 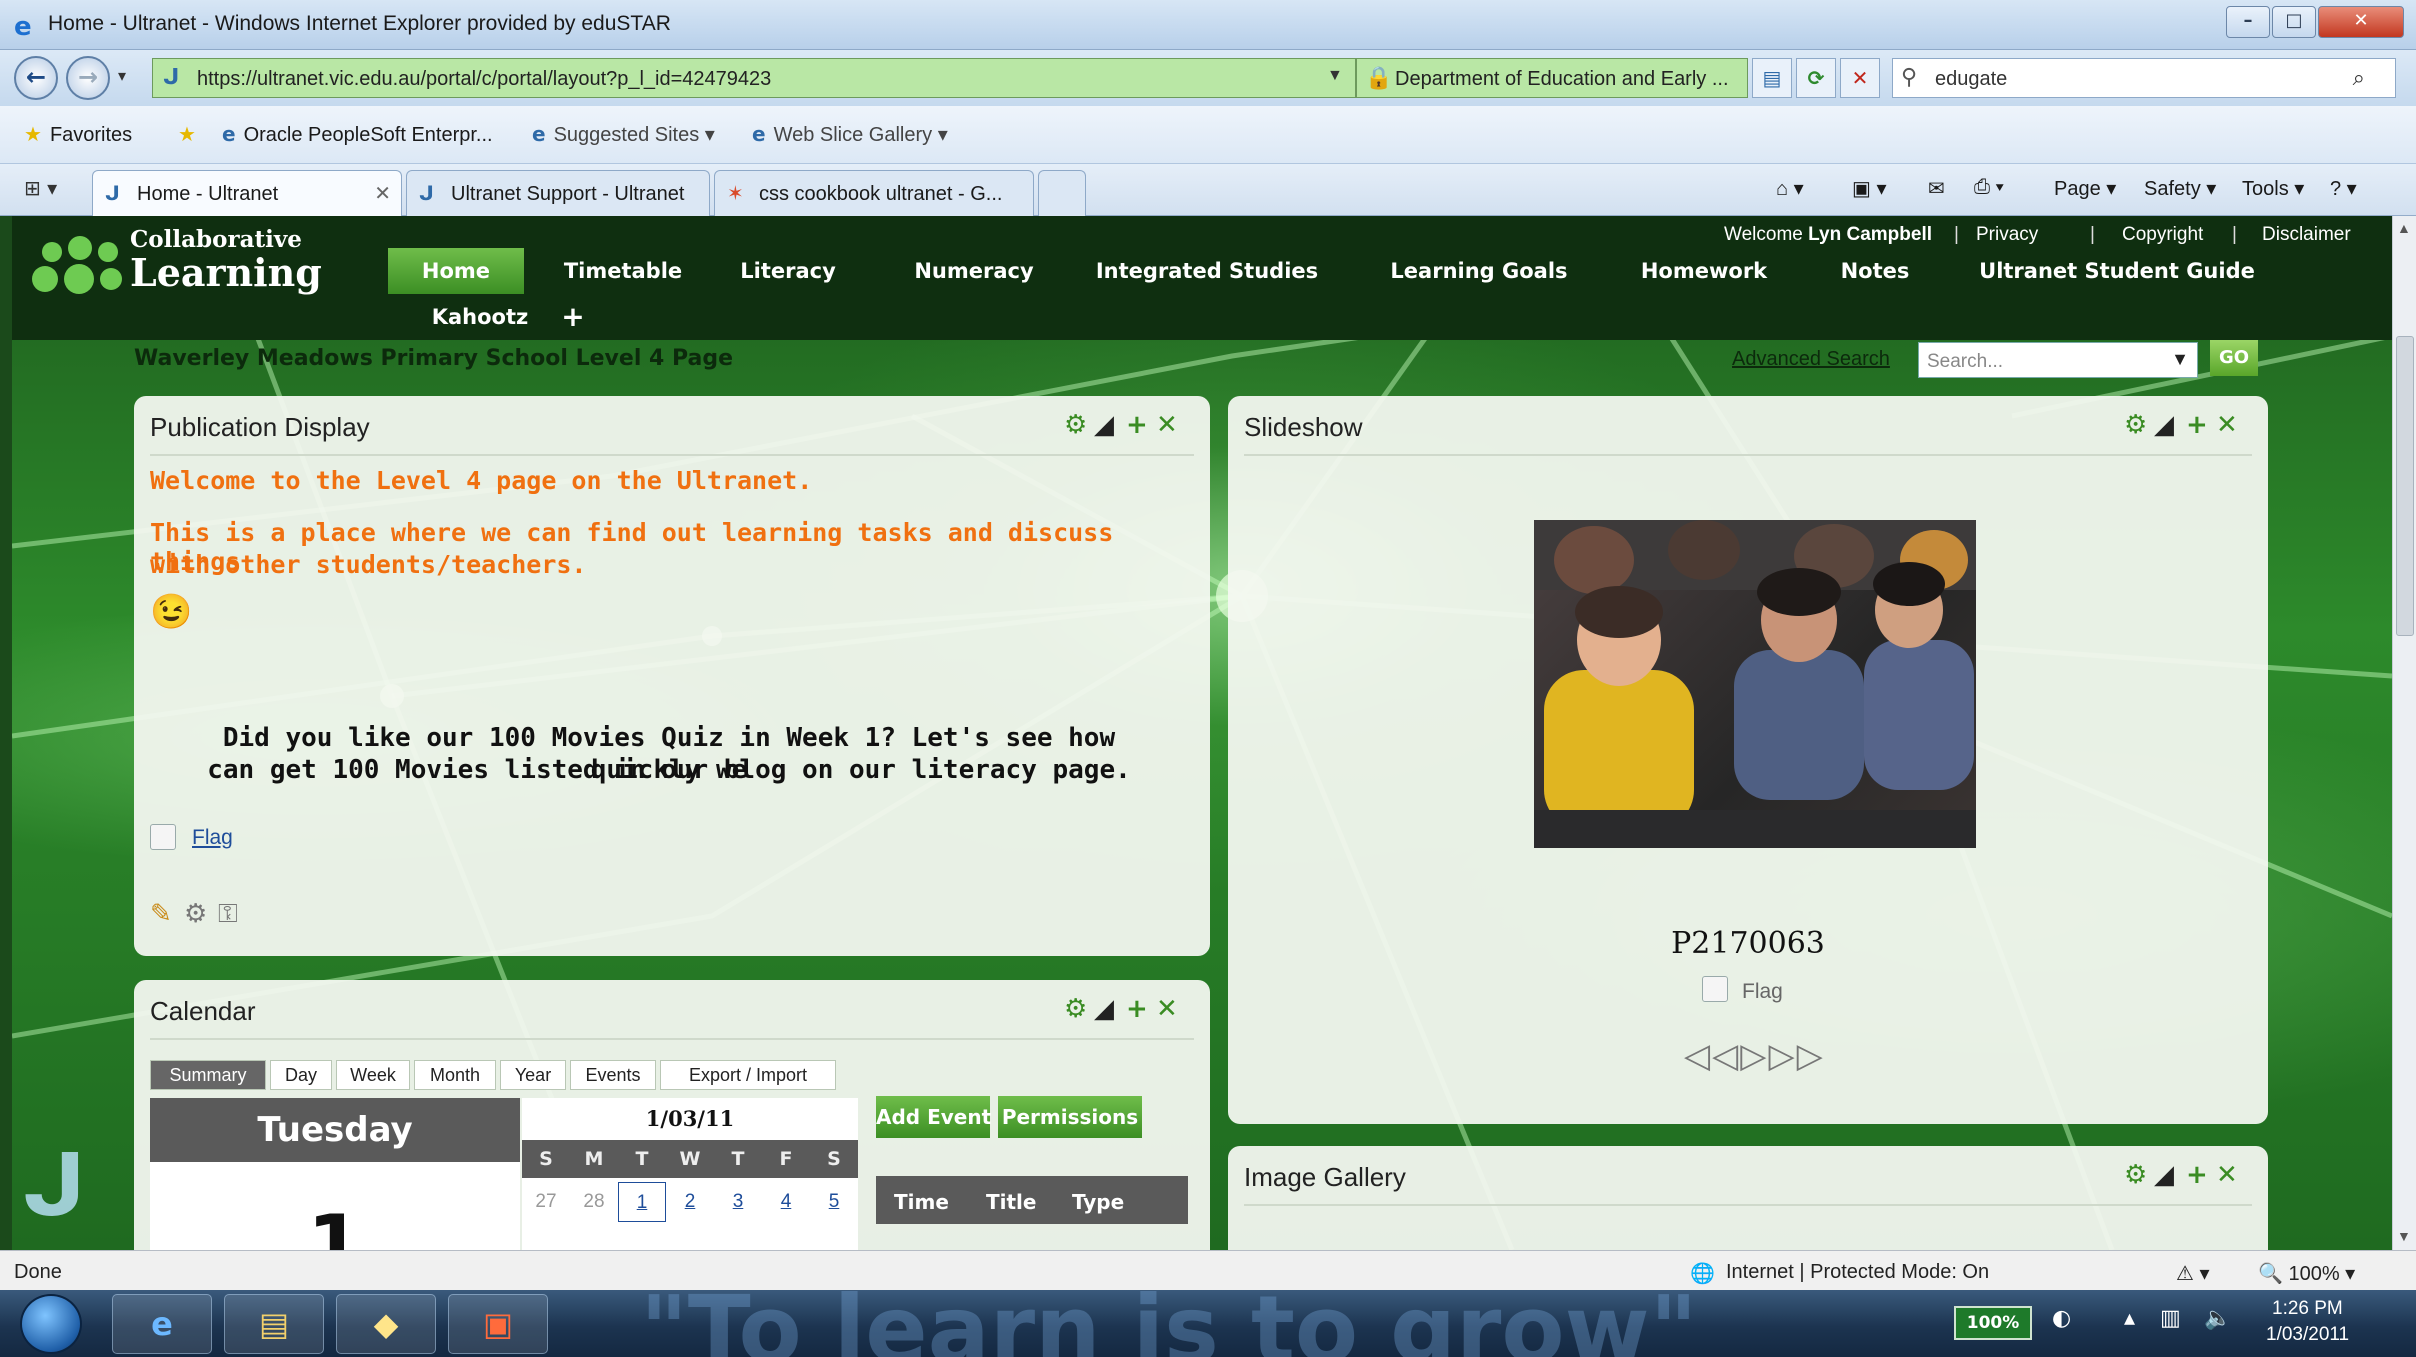 I want to click on calendar-day: 27, so click(x=546, y=1202).